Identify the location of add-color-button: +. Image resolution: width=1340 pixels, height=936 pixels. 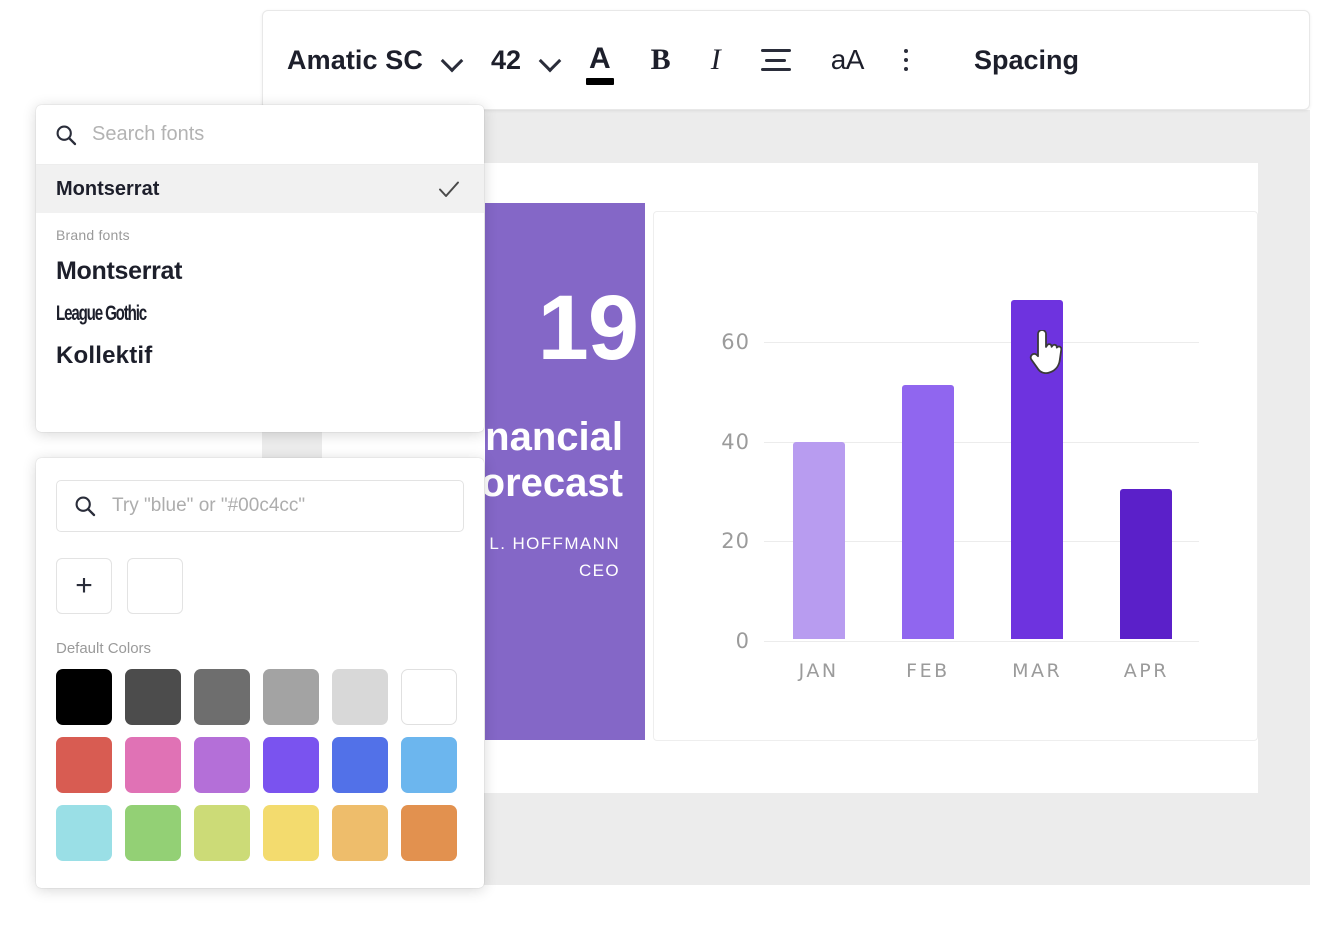
(84, 586).